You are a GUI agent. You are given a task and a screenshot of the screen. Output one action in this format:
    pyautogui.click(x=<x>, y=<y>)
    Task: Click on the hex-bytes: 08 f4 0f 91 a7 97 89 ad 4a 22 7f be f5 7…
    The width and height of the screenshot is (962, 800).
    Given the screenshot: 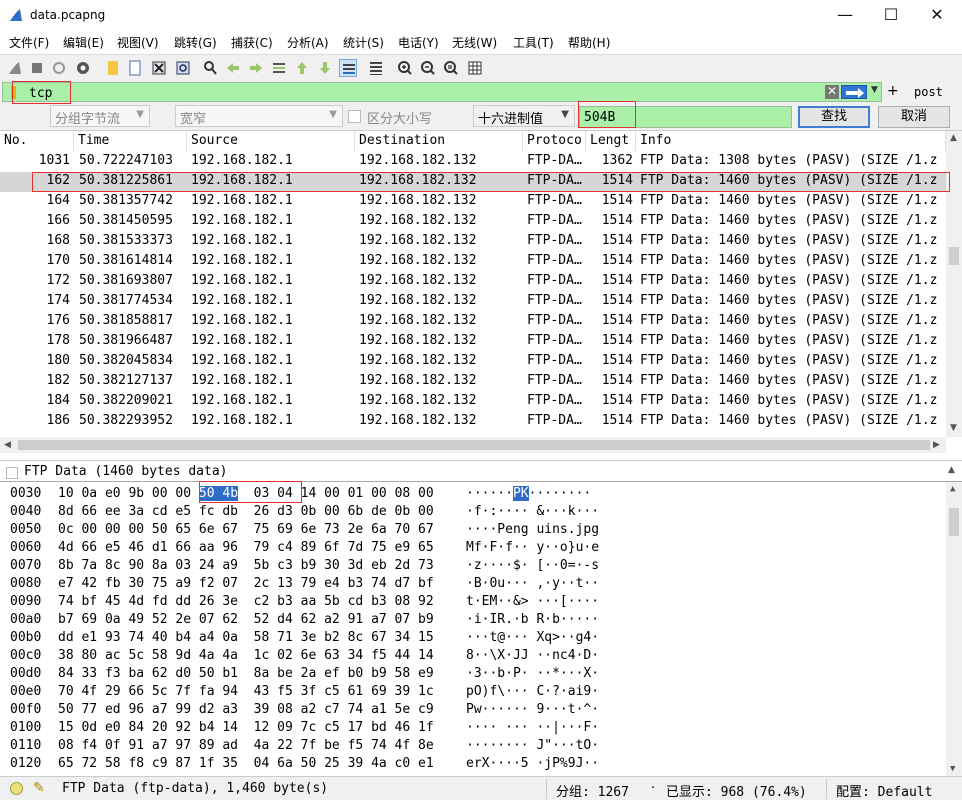 What is the action you would take?
    pyautogui.click(x=246, y=745)
    